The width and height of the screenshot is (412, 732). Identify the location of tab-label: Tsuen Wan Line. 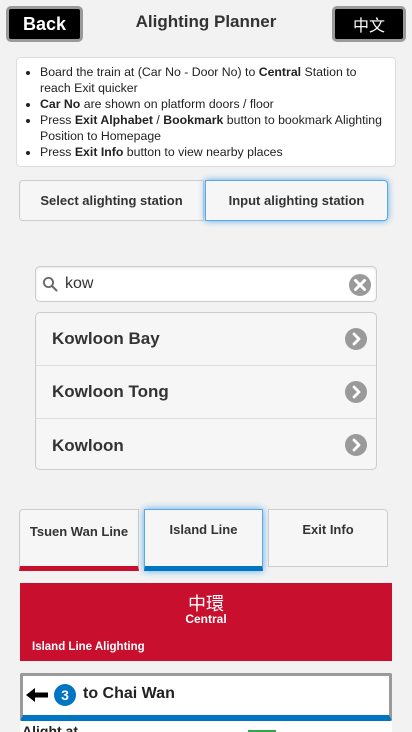
(79, 531).